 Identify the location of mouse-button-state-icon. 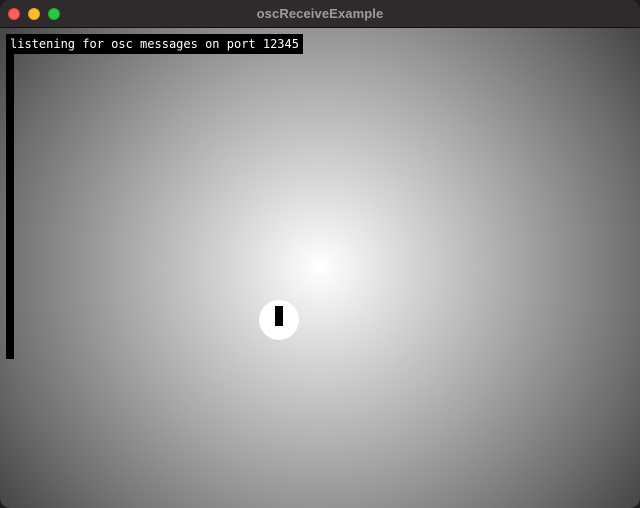
(279, 316).